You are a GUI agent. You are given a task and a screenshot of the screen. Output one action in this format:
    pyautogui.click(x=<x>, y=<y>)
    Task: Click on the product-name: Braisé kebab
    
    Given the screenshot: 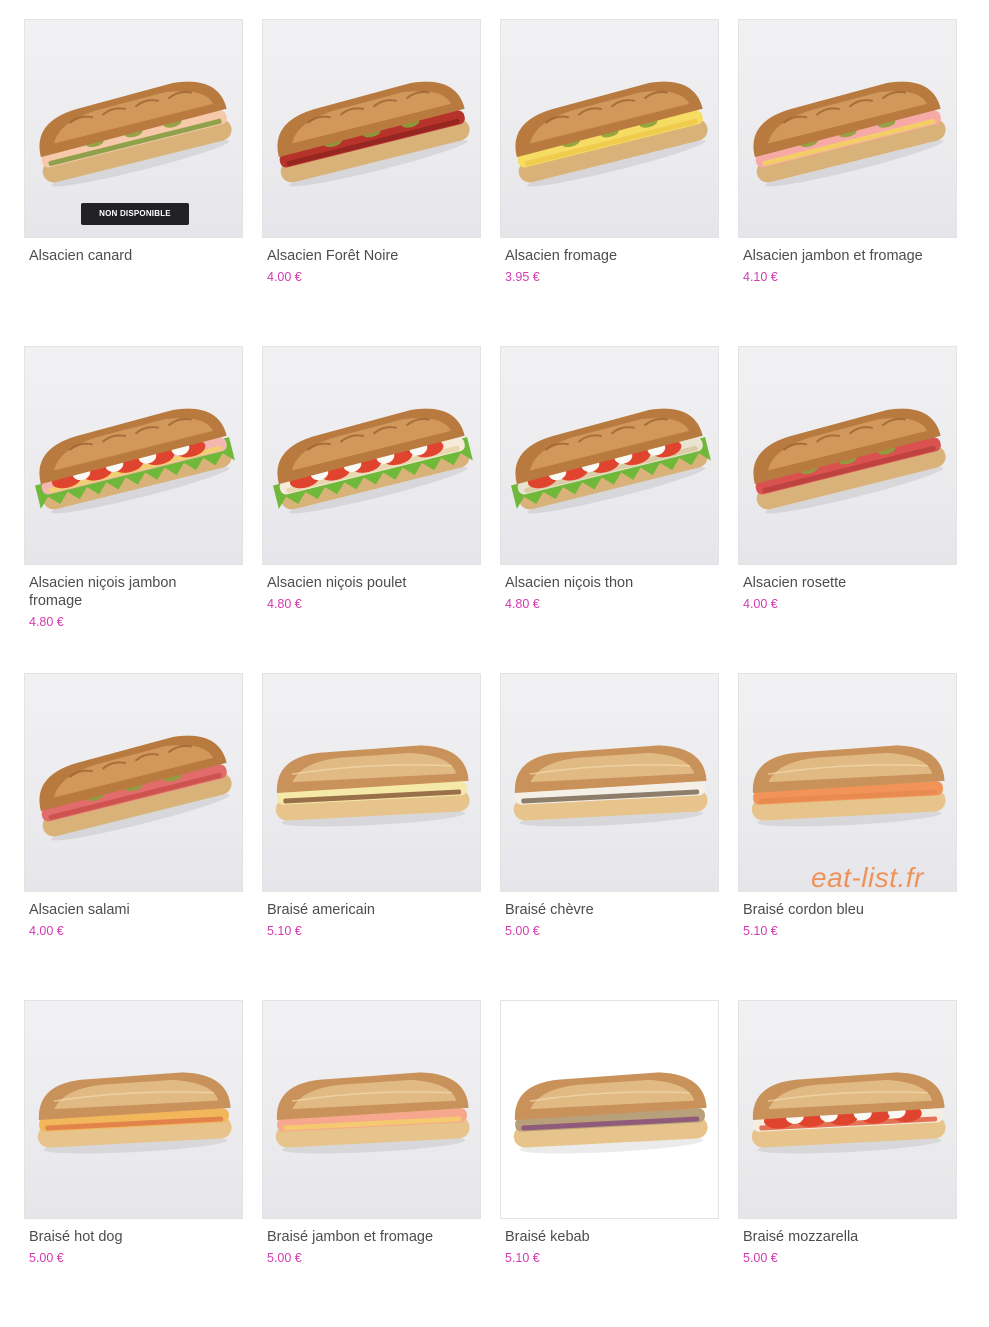 What is the action you would take?
    pyautogui.click(x=595, y=1237)
    